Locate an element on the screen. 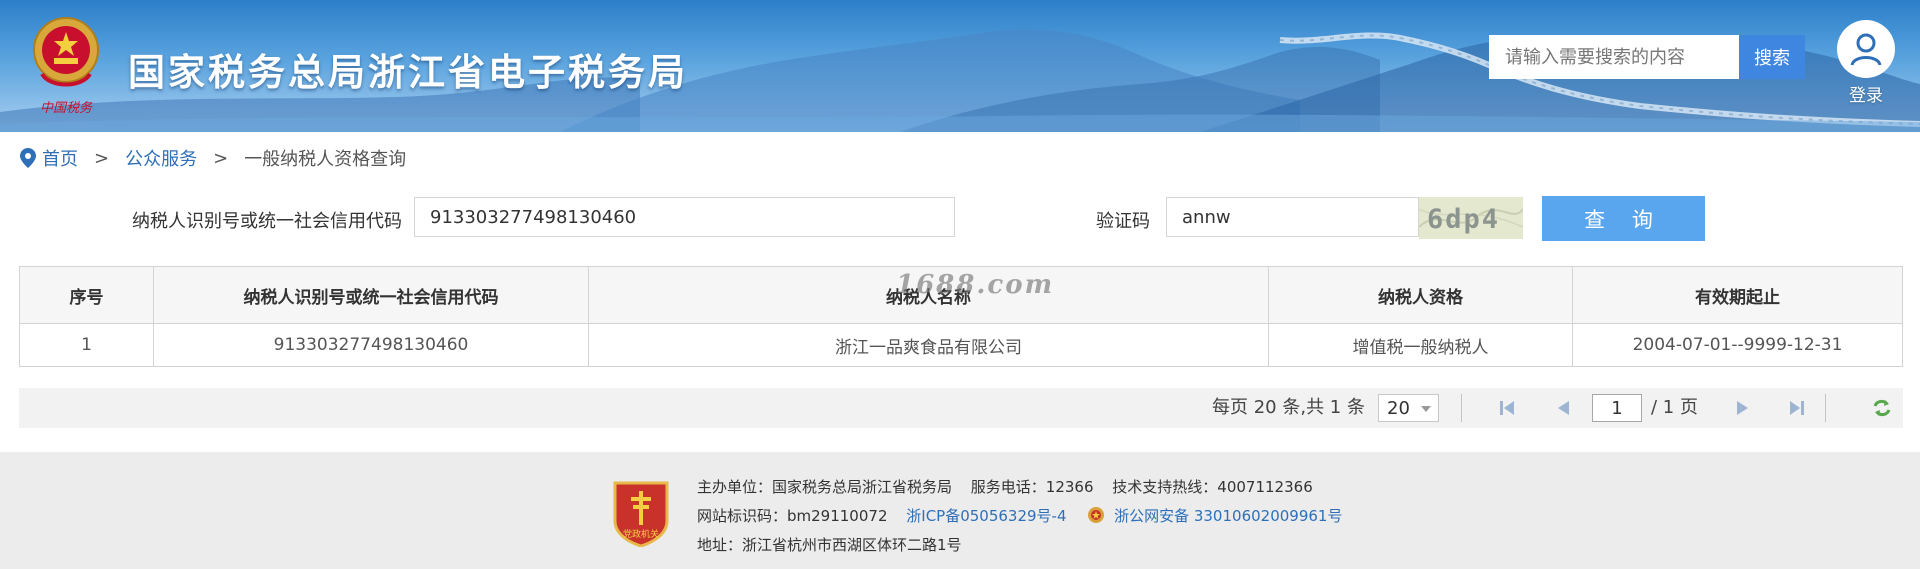 This screenshot has width=1920, height=569. site-title: 国家税务总局浙江省电子税务局 is located at coordinates (408, 72).